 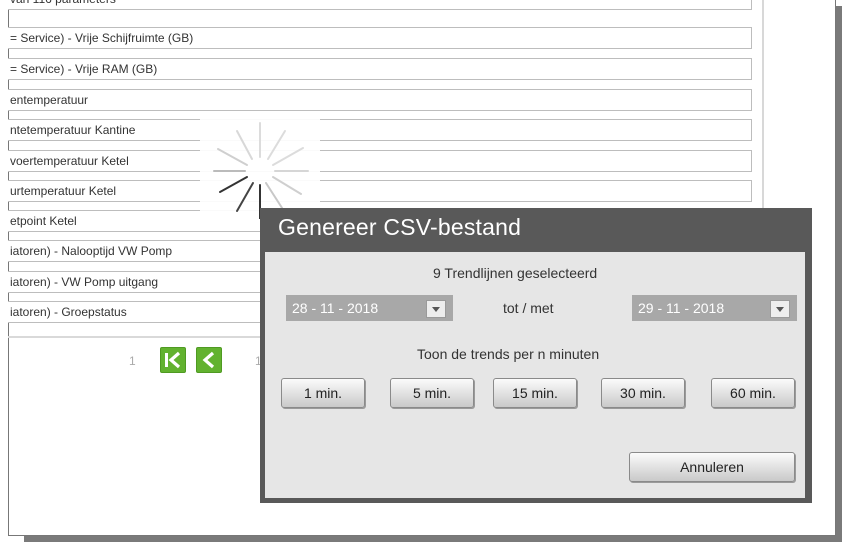 What do you see at coordinates (380, 100) in the screenshot?
I see `list-item: entemperatuur` at bounding box center [380, 100].